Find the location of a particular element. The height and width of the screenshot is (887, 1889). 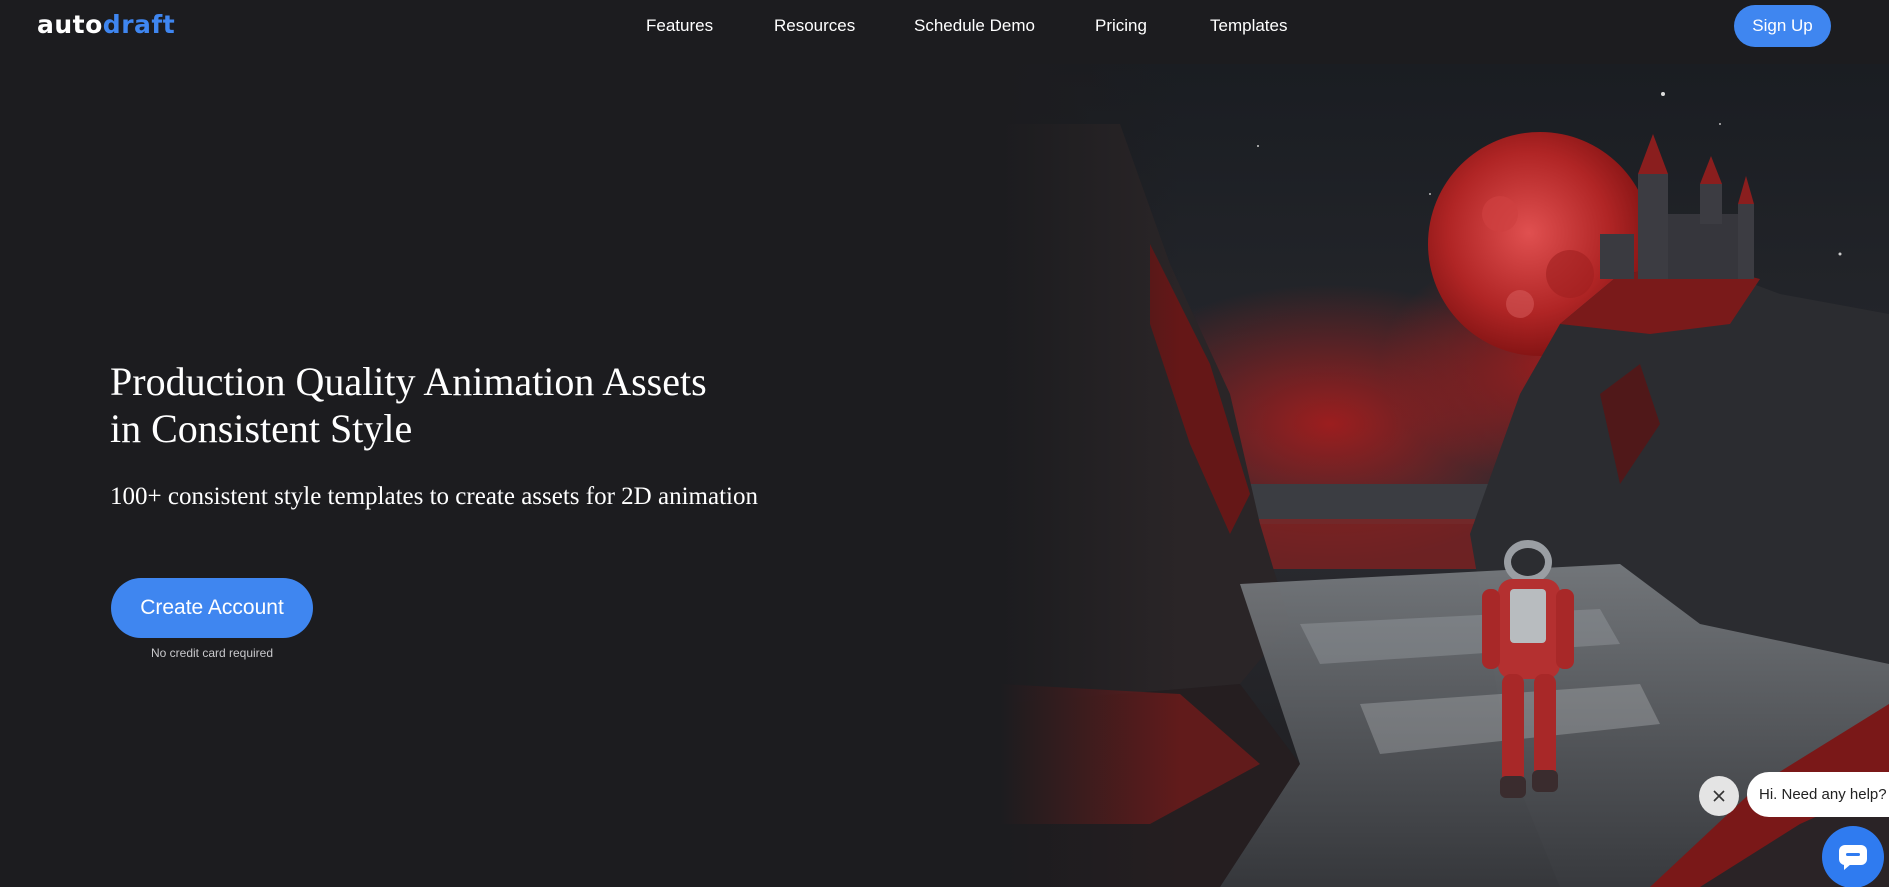

logo-text-auto: auto is located at coordinates (70, 24).